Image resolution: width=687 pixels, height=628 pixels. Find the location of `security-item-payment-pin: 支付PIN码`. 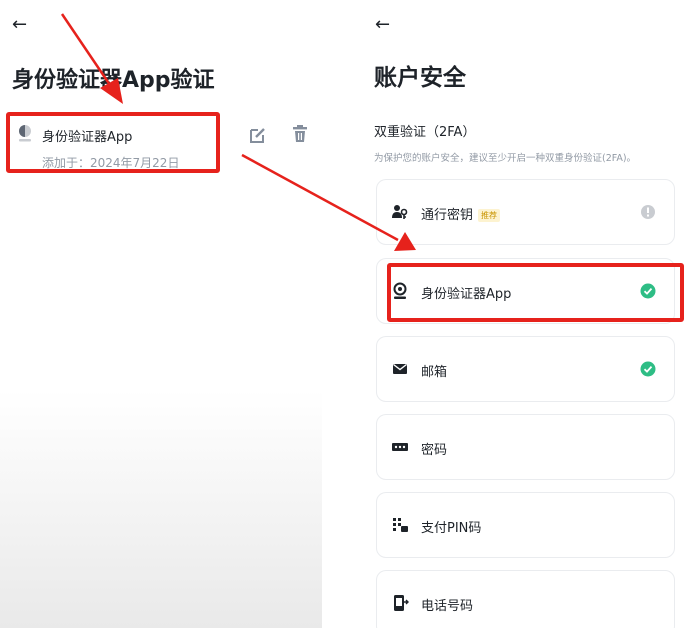

security-item-payment-pin: 支付PIN码 is located at coordinates (525, 525).